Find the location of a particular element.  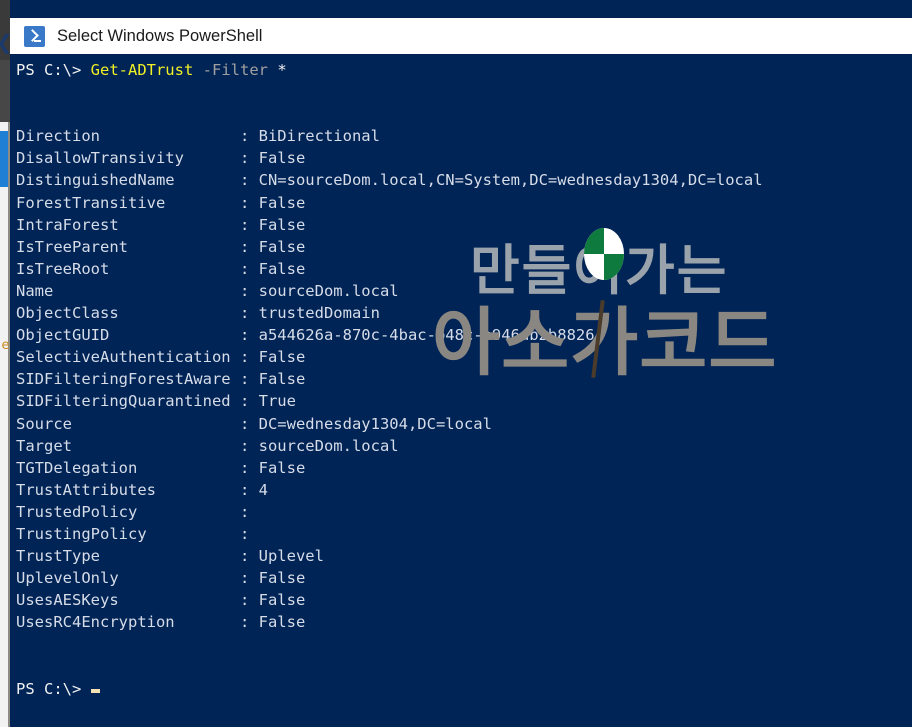

output-row: DisallowTransivity : False is located at coordinates (464, 158).